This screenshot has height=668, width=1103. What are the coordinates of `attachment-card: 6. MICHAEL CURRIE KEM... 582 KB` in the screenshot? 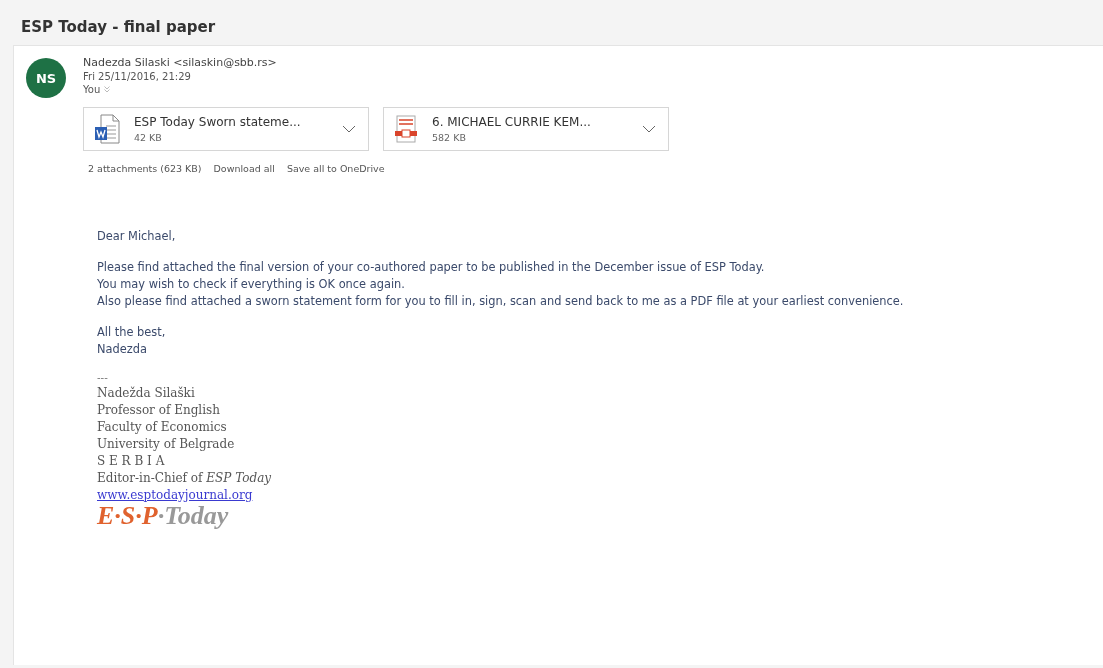 It's located at (526, 129).